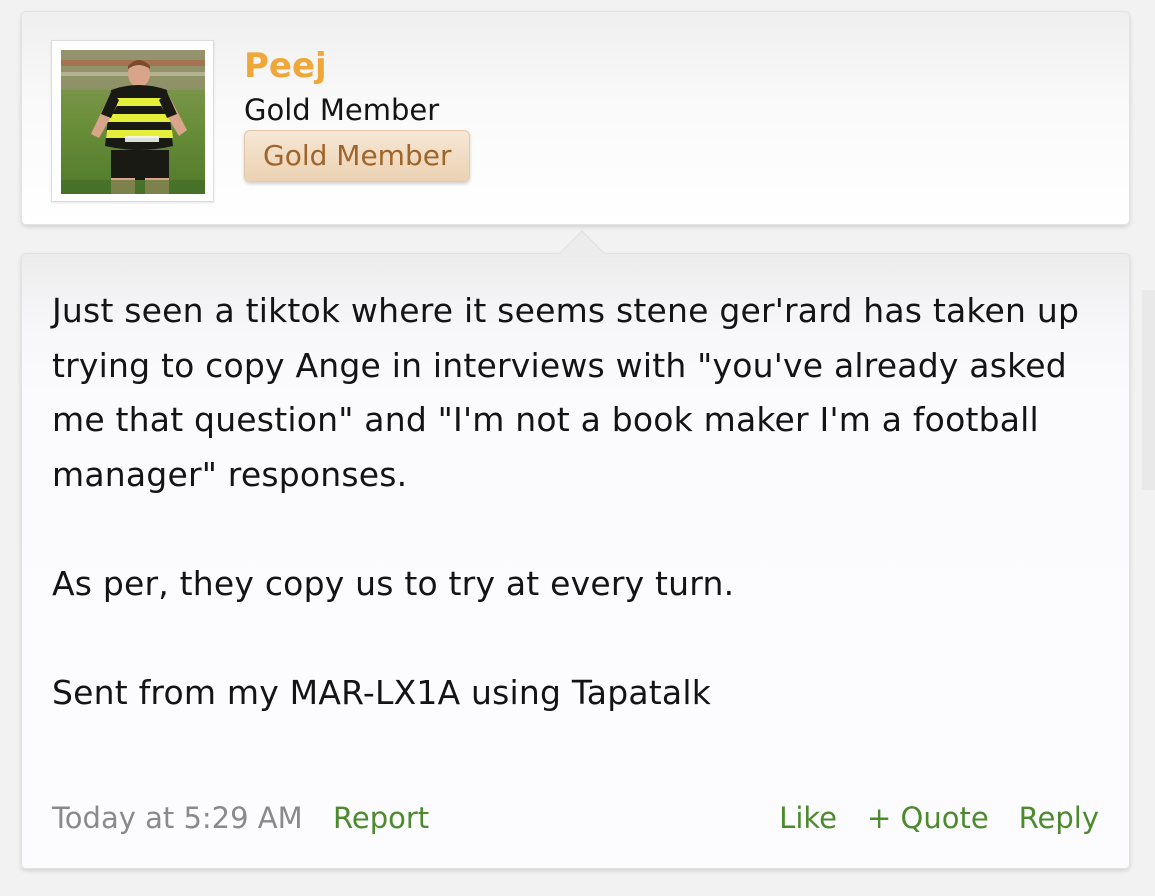 The height and width of the screenshot is (896, 1155). What do you see at coordinates (1059, 818) in the screenshot?
I see `reply-button: Reply` at bounding box center [1059, 818].